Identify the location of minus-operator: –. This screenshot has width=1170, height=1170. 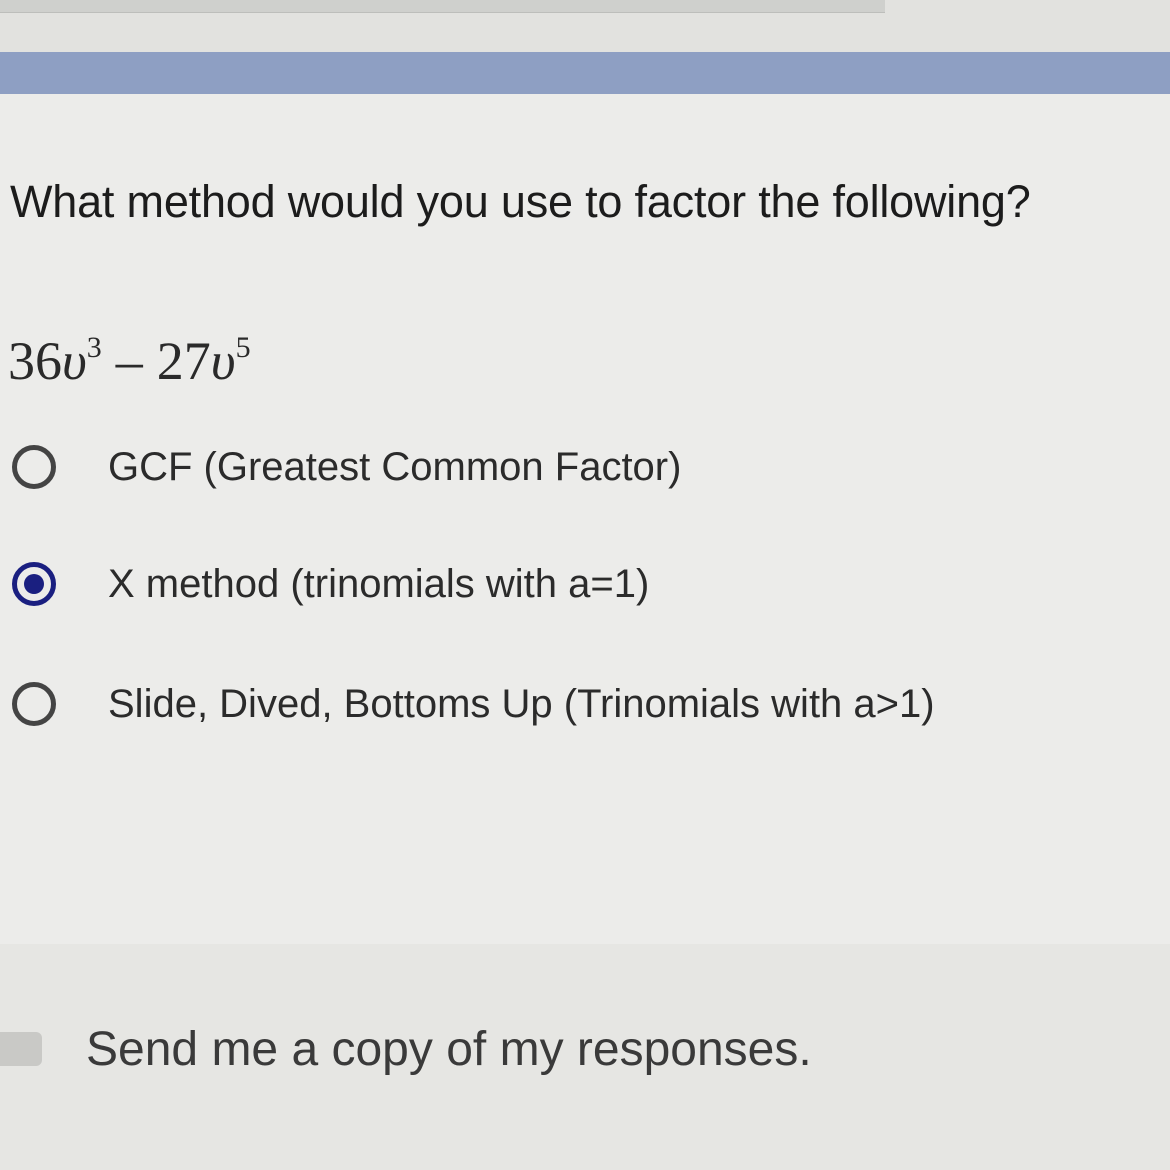
(129, 361).